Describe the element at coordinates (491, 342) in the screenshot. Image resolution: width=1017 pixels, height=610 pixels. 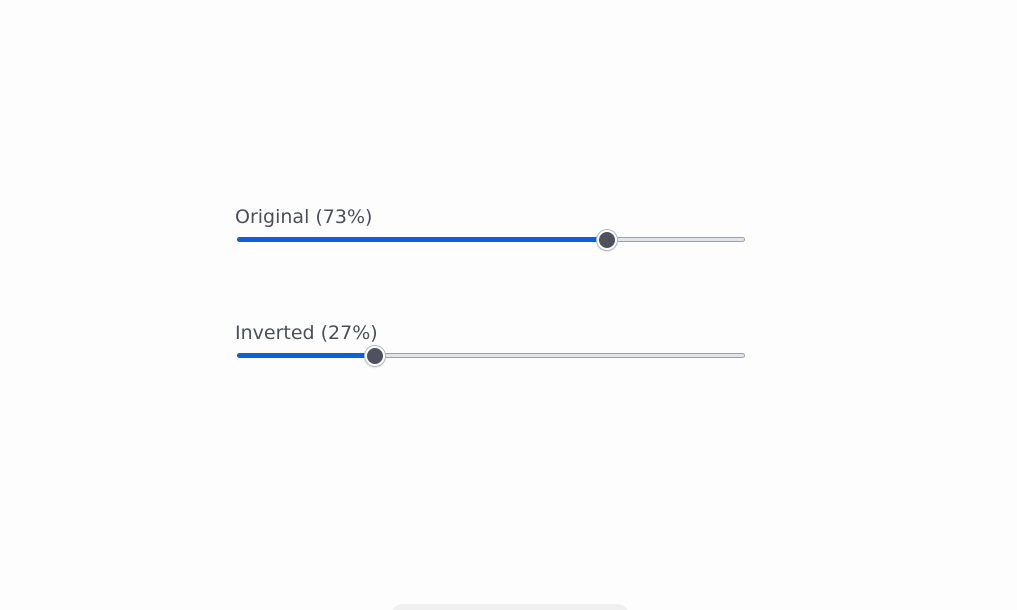
I see `slider-inverted: Inverted (27%)` at that location.